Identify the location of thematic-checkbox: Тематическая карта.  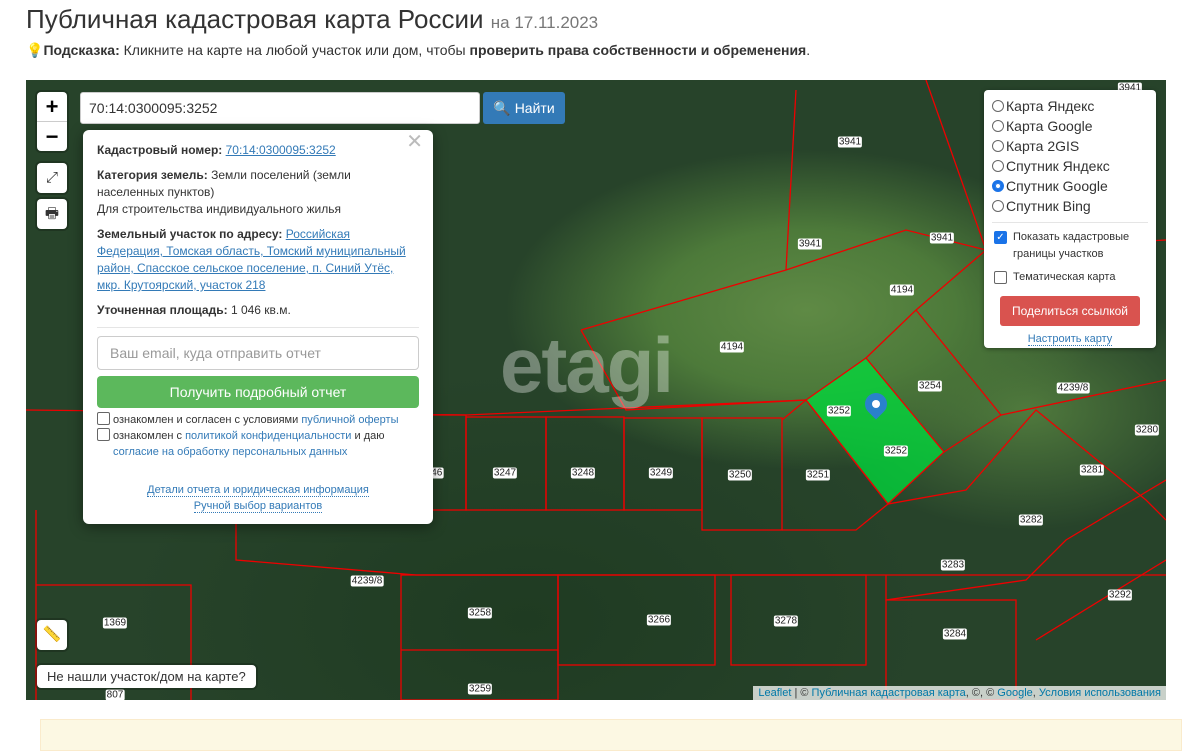
(1070, 277).